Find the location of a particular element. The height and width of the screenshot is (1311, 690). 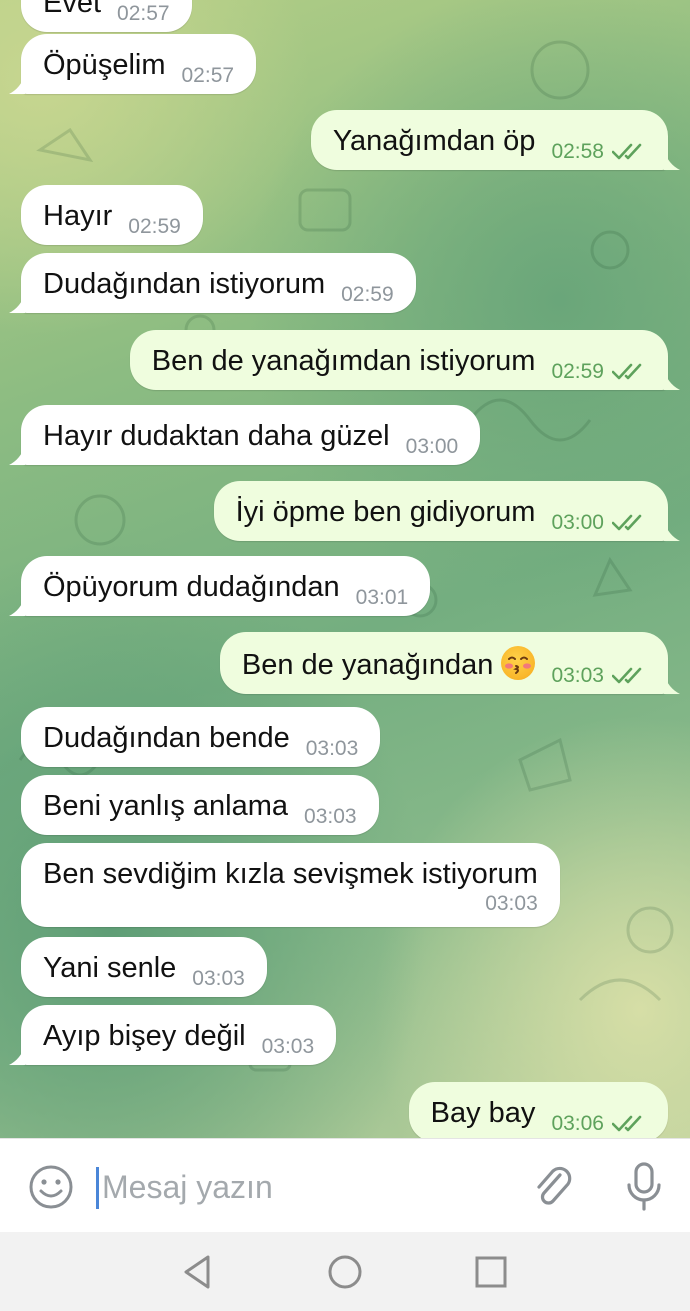

message-bubble: Dudağından bende 03:03 is located at coordinates (201, 737).